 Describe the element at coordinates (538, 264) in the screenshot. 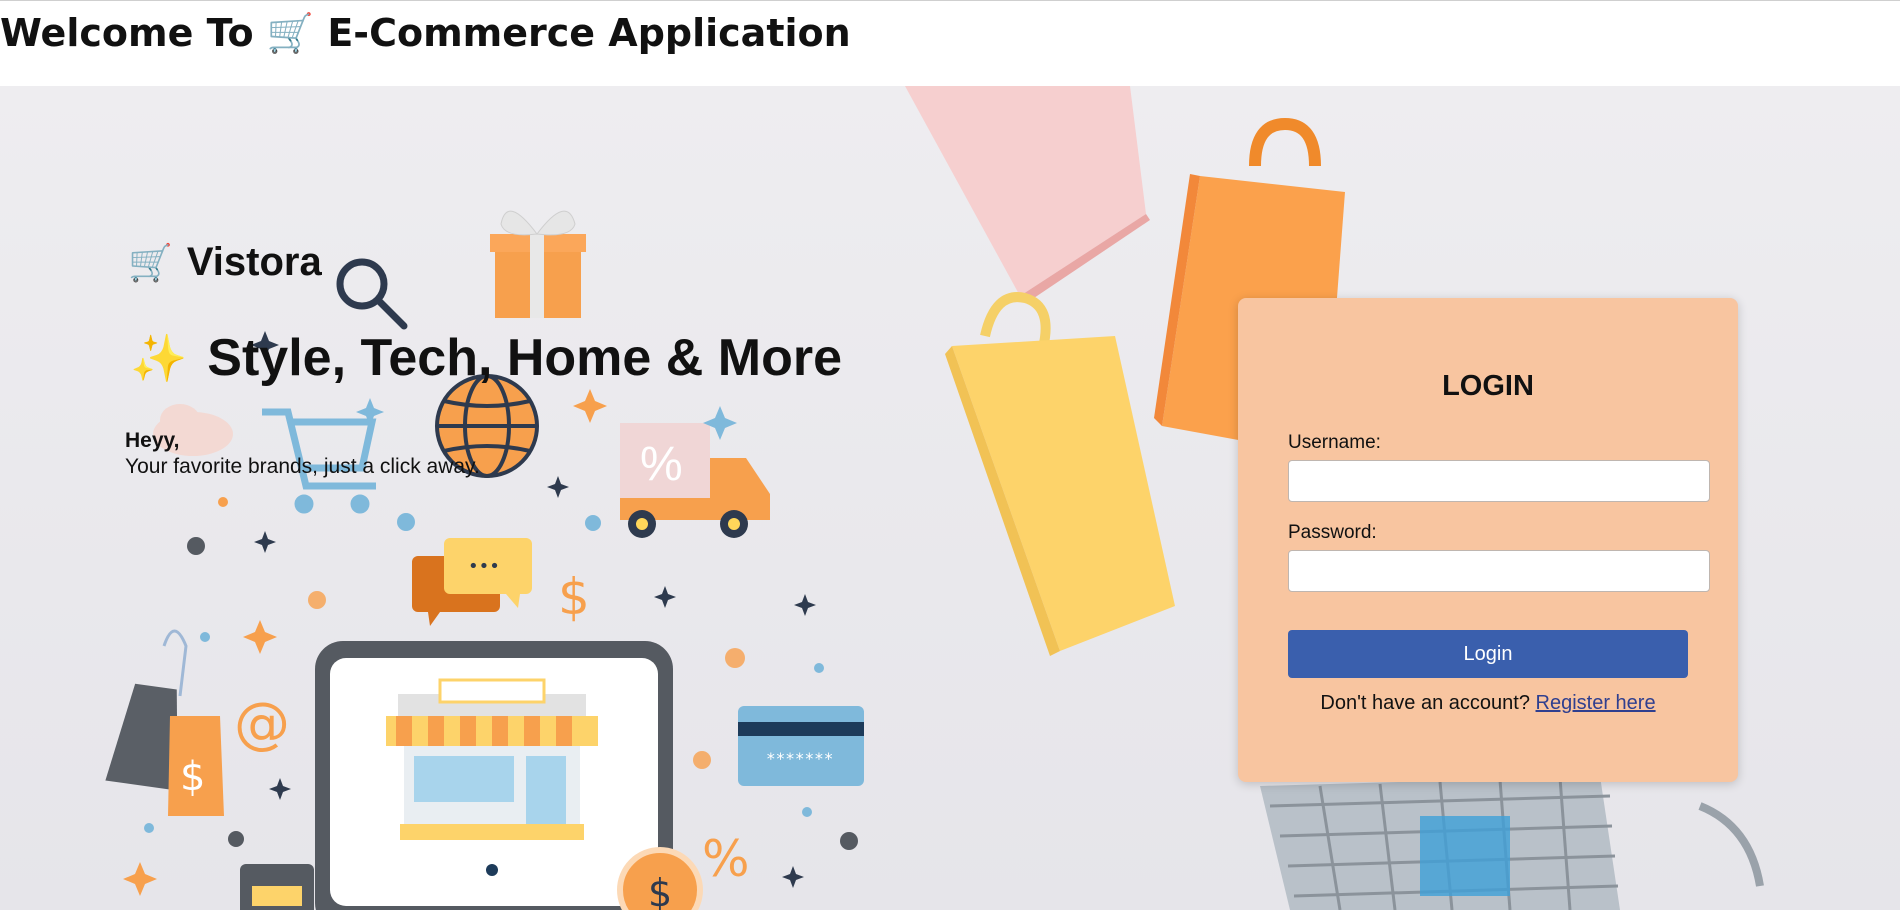

I see `gift-icon` at that location.